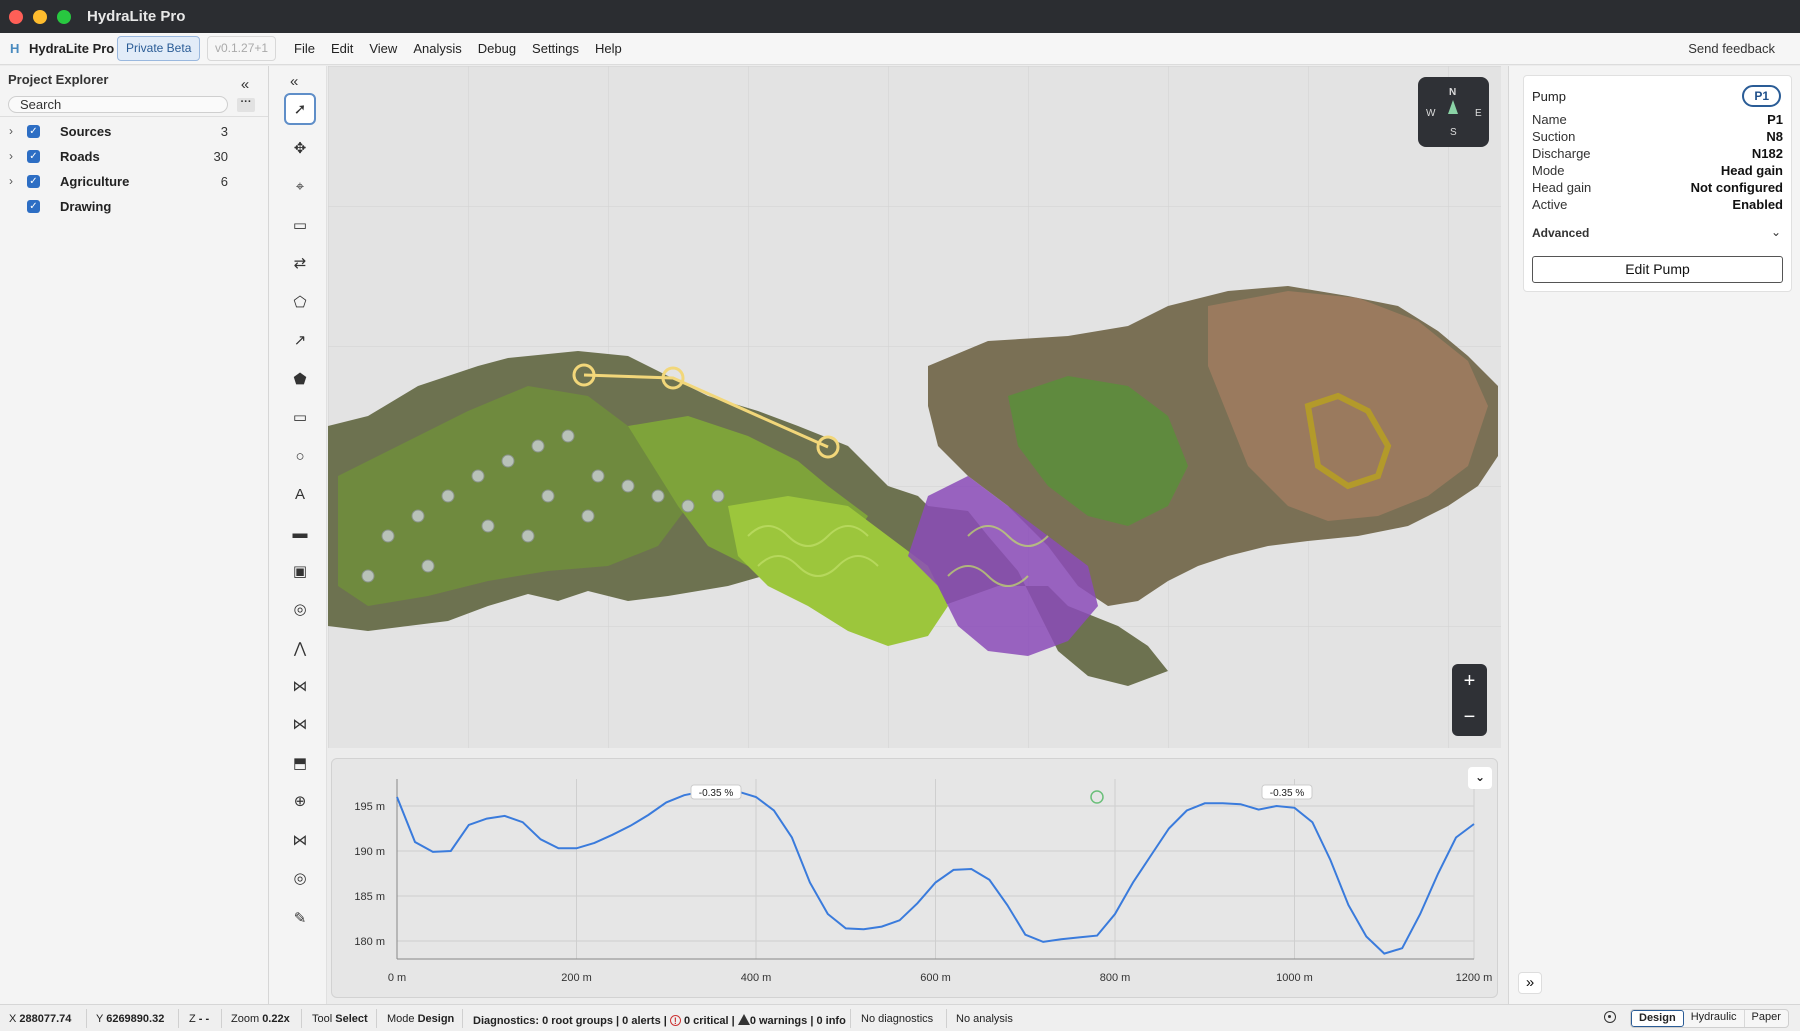 The width and height of the screenshot is (1800, 1031). Describe the element at coordinates (369, 897) in the screenshot. I see `y-tick-label: 185 m` at that location.